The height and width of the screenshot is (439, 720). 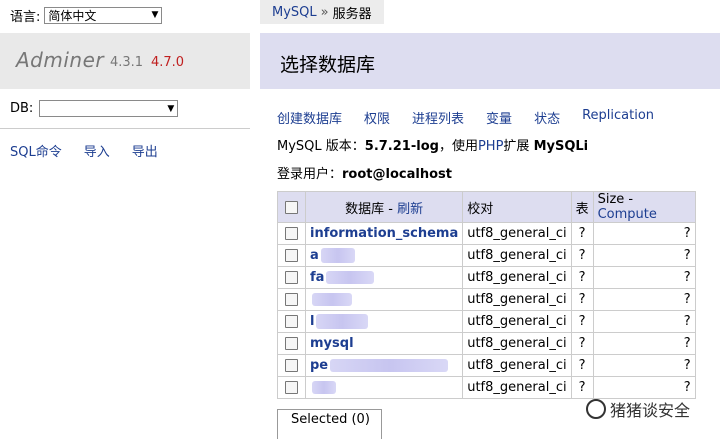 I want to click on table-header-row: 数据库 - 刷新 校对 表 Size - Compute, so click(x=486, y=207).